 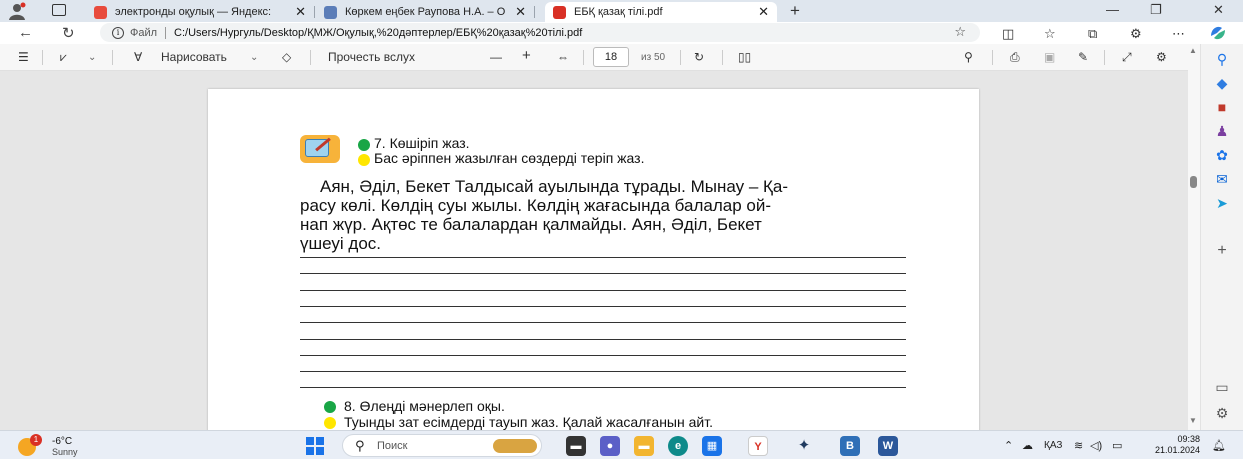 I want to click on yellow-dot-icon, so click(x=330, y=423).